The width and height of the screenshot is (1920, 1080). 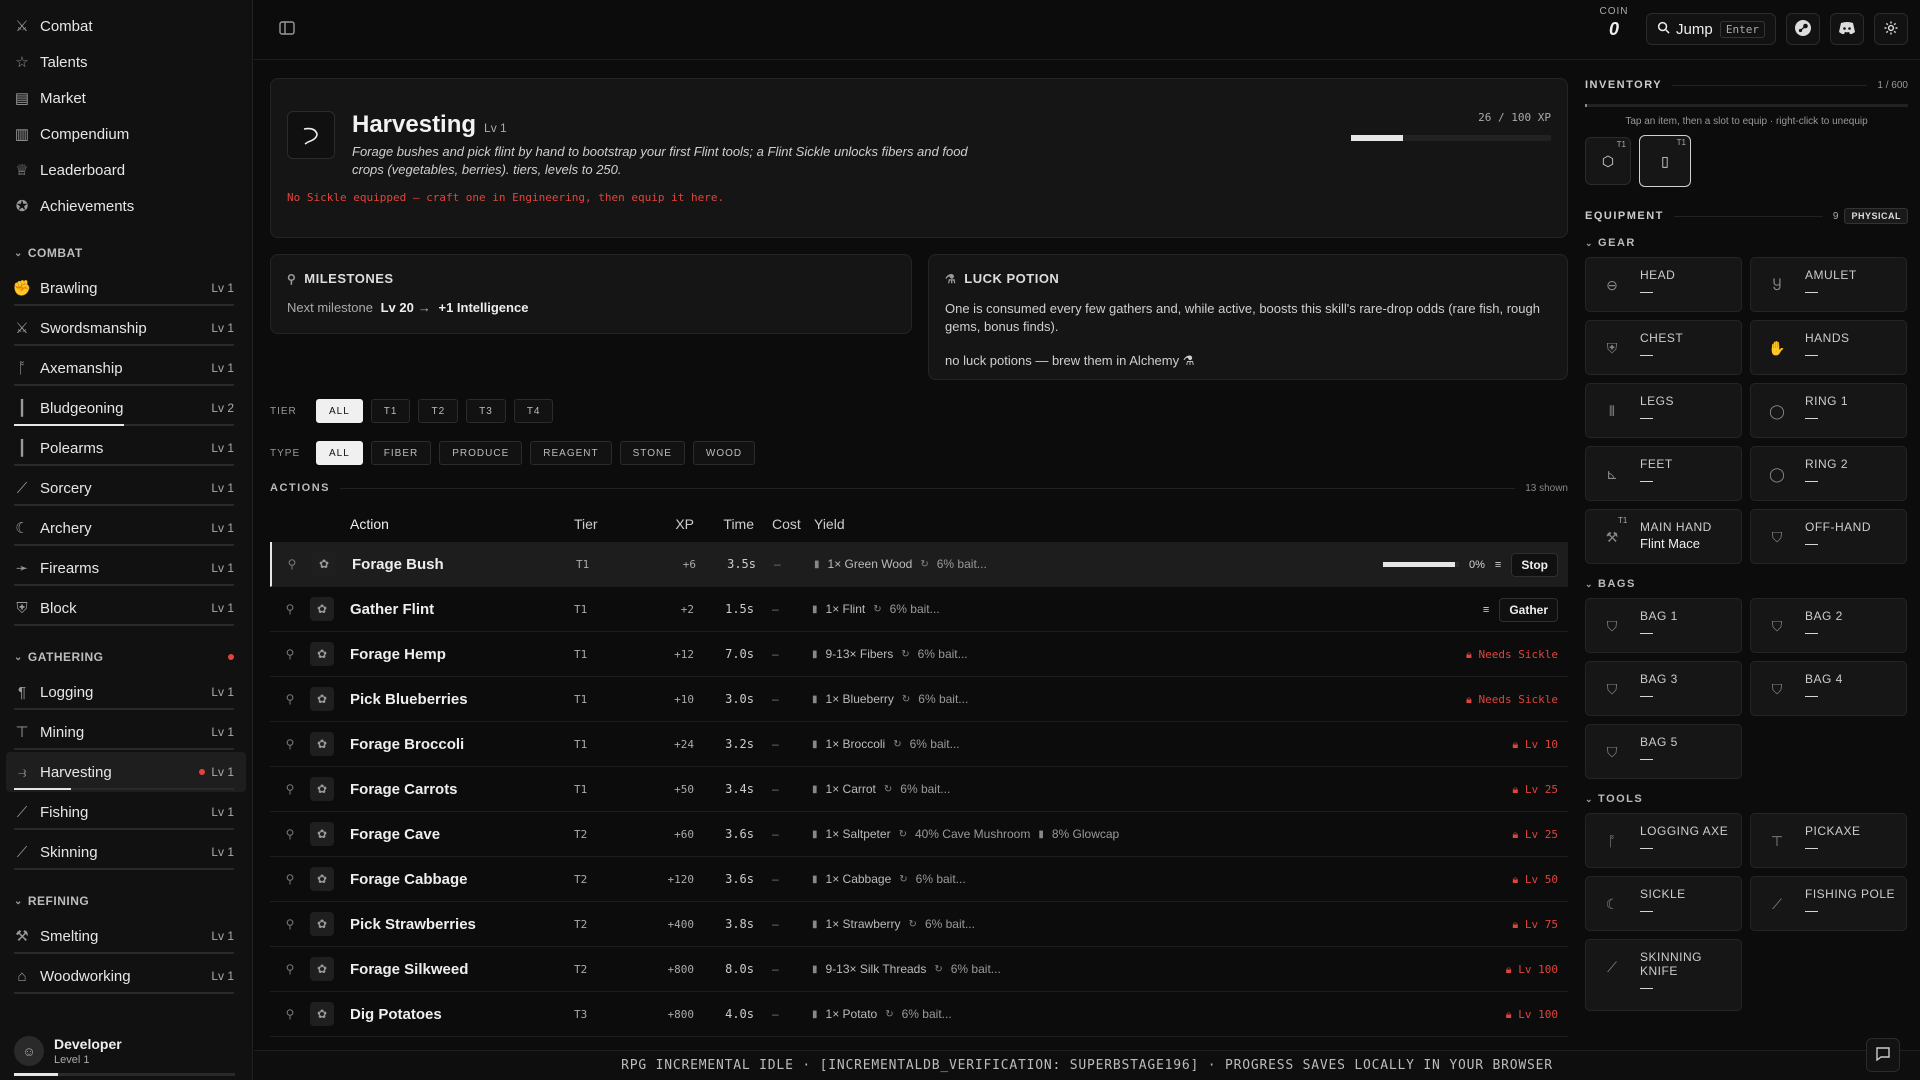 What do you see at coordinates (126, 26) in the screenshot?
I see `nav-item-combat: ⚔ Combat` at bounding box center [126, 26].